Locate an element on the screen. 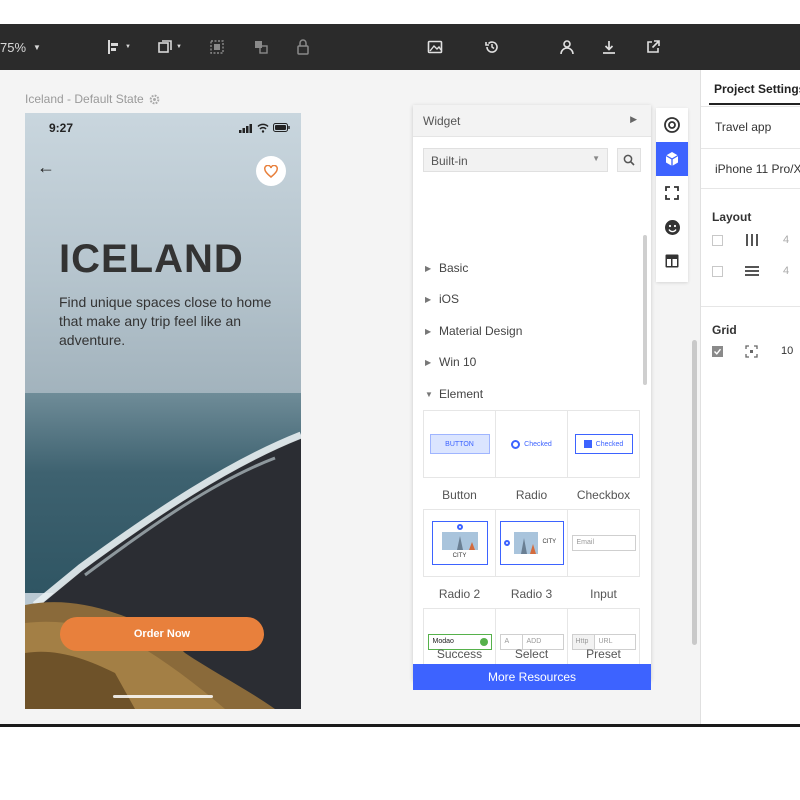  layout-columns-checkbox is located at coordinates (717, 240).